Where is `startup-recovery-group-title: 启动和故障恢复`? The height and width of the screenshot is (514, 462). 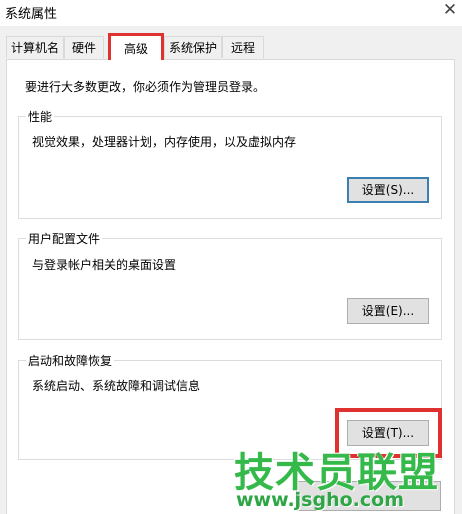 startup-recovery-group-title: 启动和故障恢复 is located at coordinates (70, 360).